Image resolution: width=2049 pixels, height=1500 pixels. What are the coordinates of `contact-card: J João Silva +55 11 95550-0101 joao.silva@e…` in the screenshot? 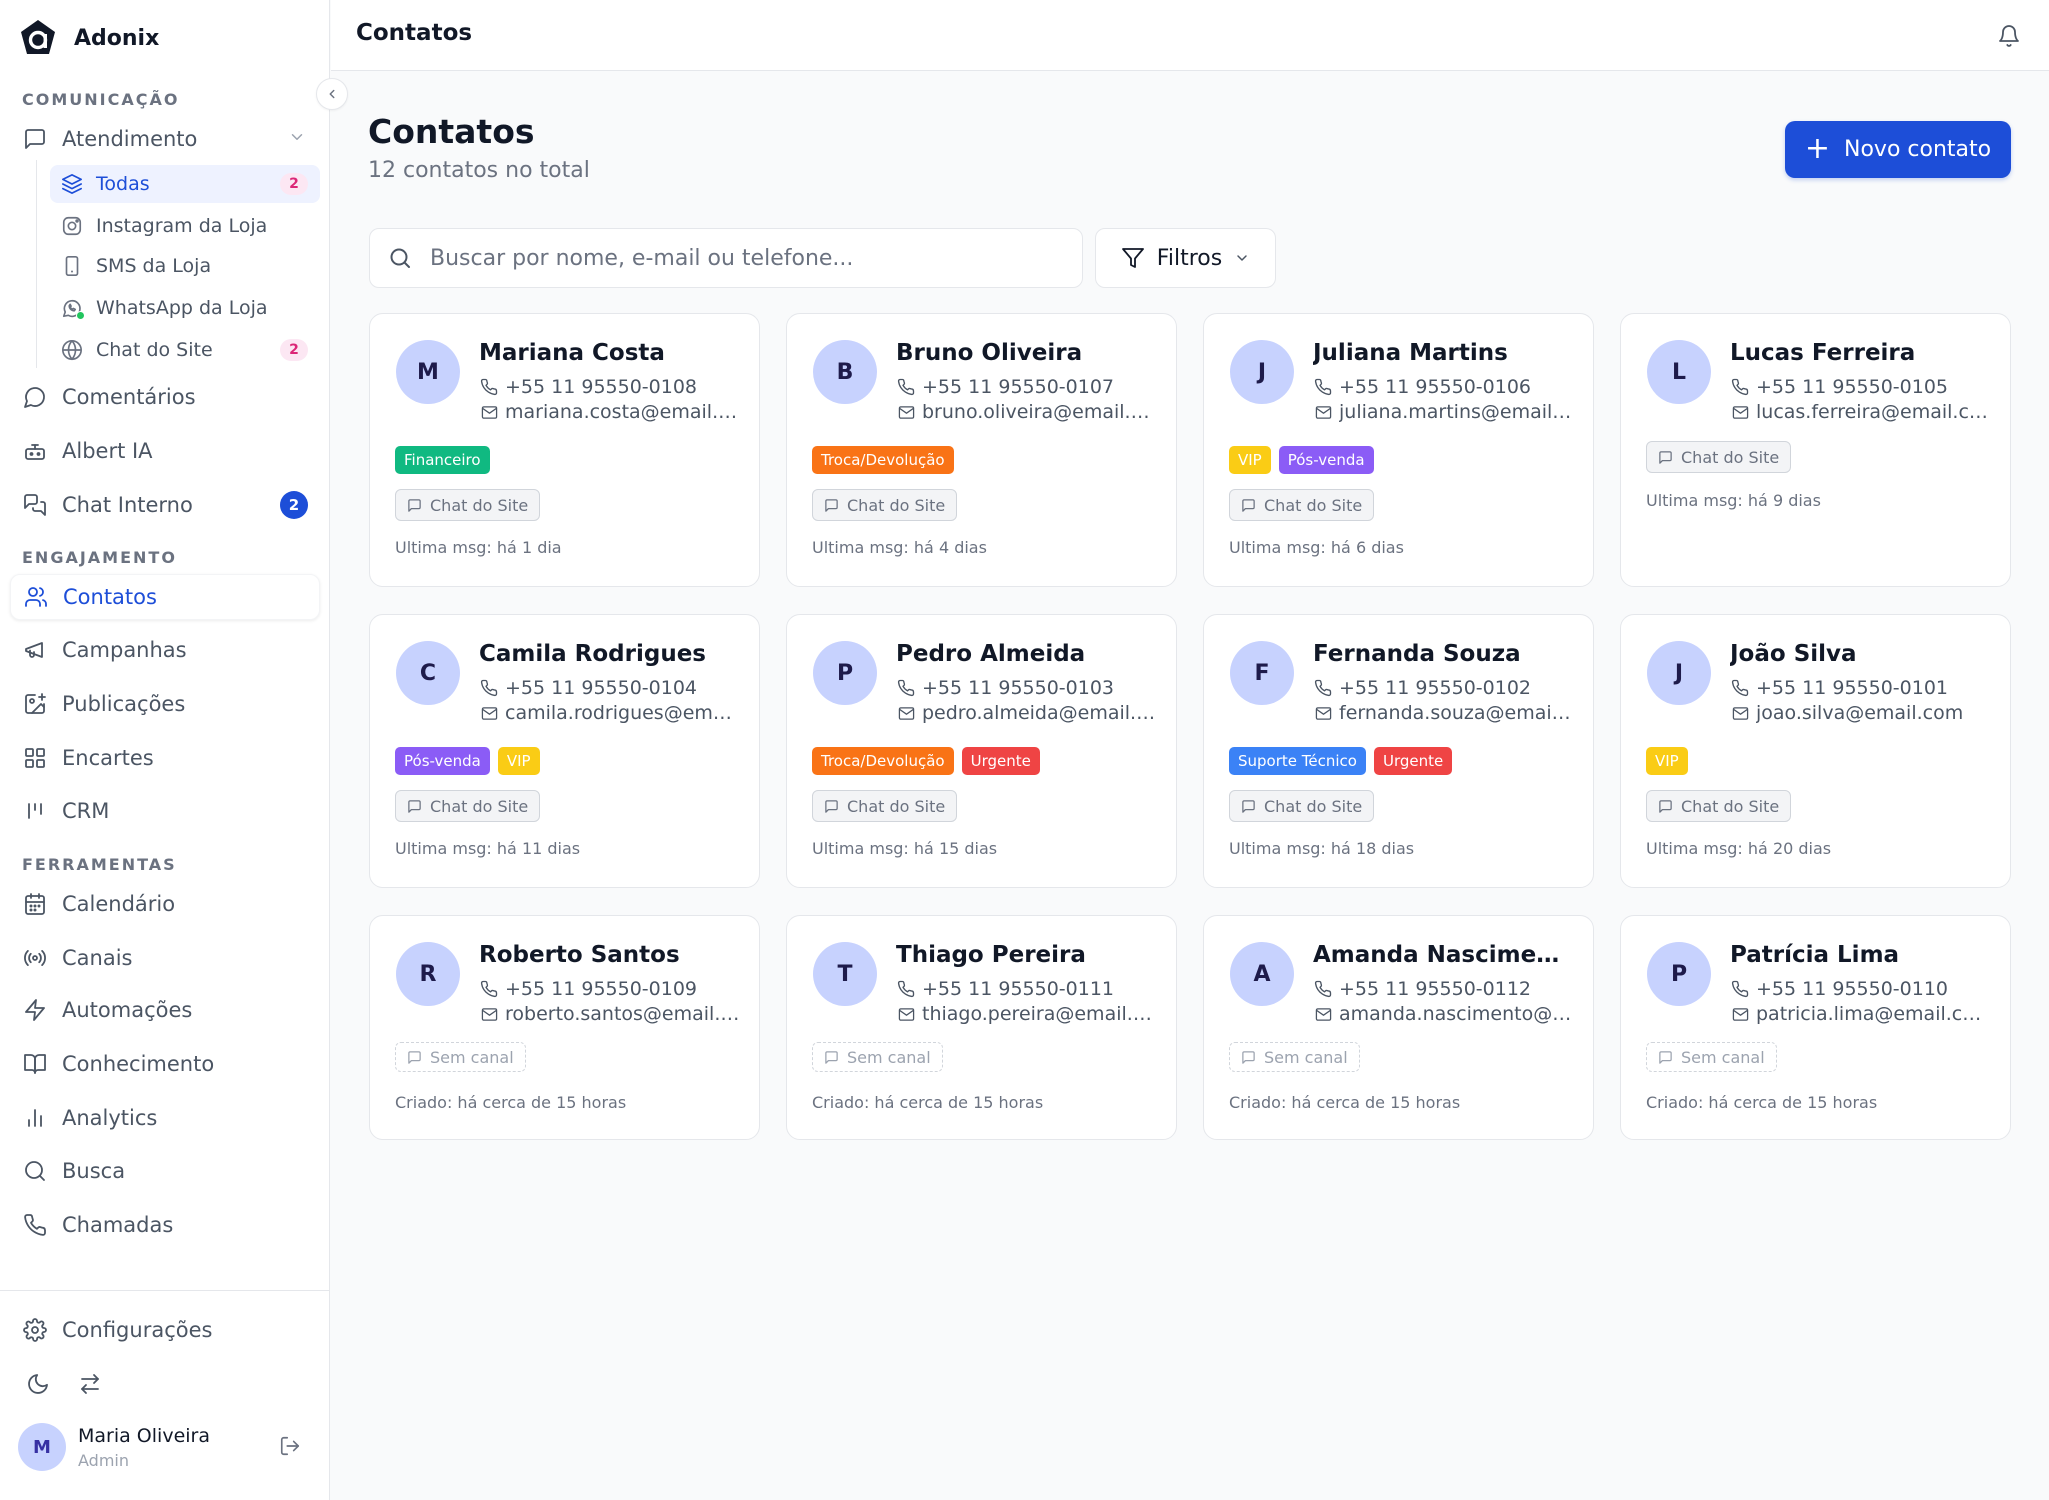 It's located at (1815, 751).